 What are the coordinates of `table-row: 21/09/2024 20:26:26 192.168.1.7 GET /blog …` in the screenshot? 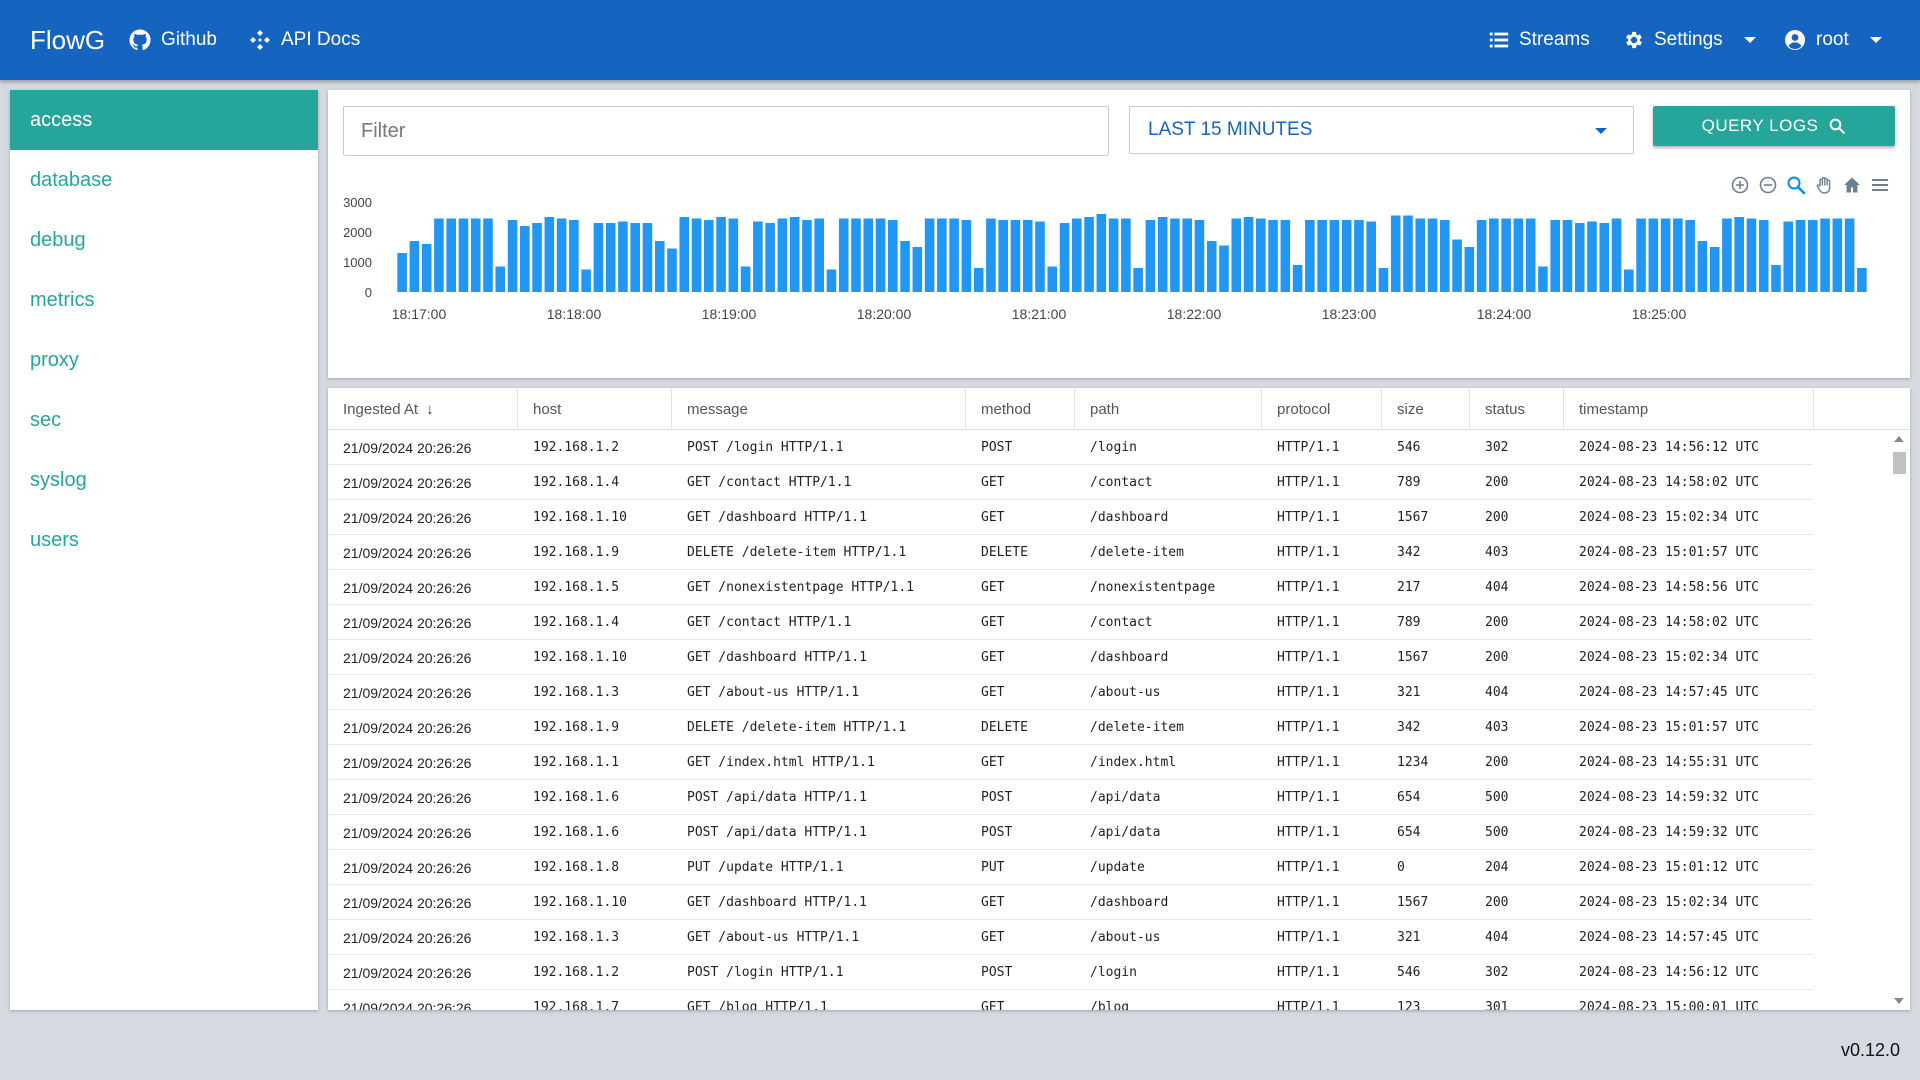 It's located at (1070, 1000).